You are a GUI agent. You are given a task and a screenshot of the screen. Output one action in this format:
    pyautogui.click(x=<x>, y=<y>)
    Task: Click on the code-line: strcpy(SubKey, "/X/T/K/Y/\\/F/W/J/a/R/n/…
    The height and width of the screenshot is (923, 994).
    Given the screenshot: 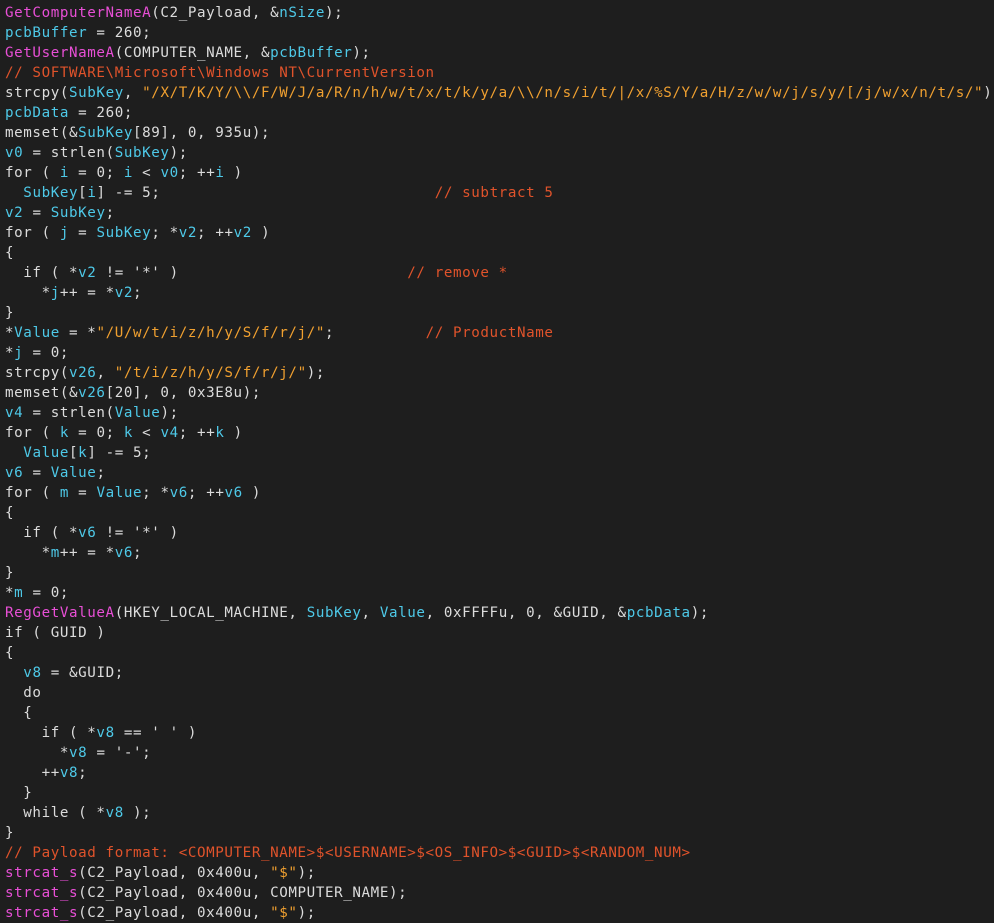 What is the action you would take?
    pyautogui.click(x=497, y=93)
    